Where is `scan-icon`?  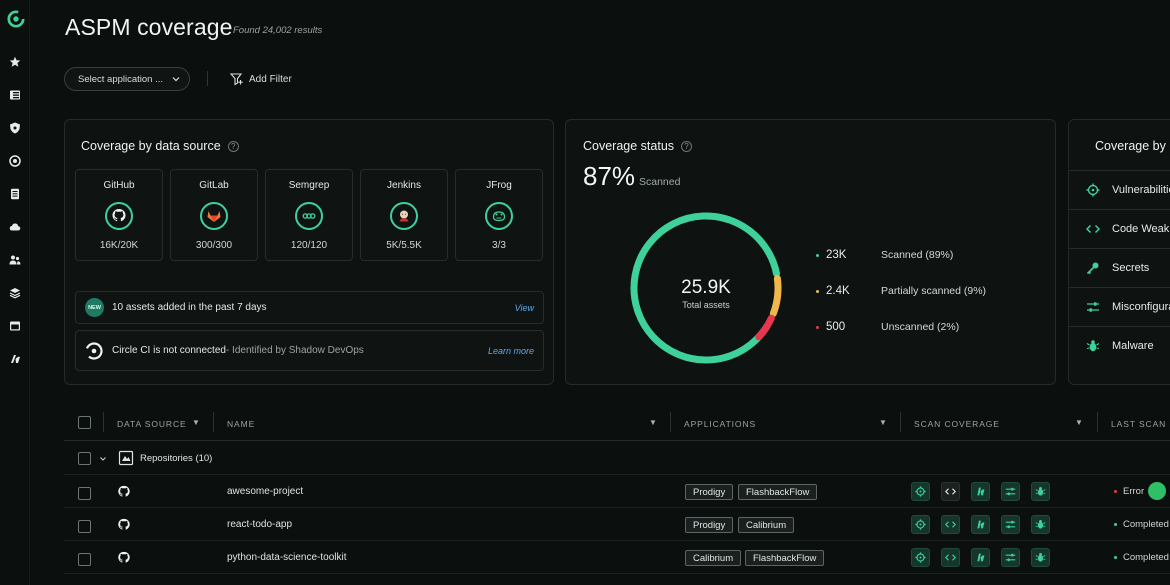
scan-icon is located at coordinates (15, 359).